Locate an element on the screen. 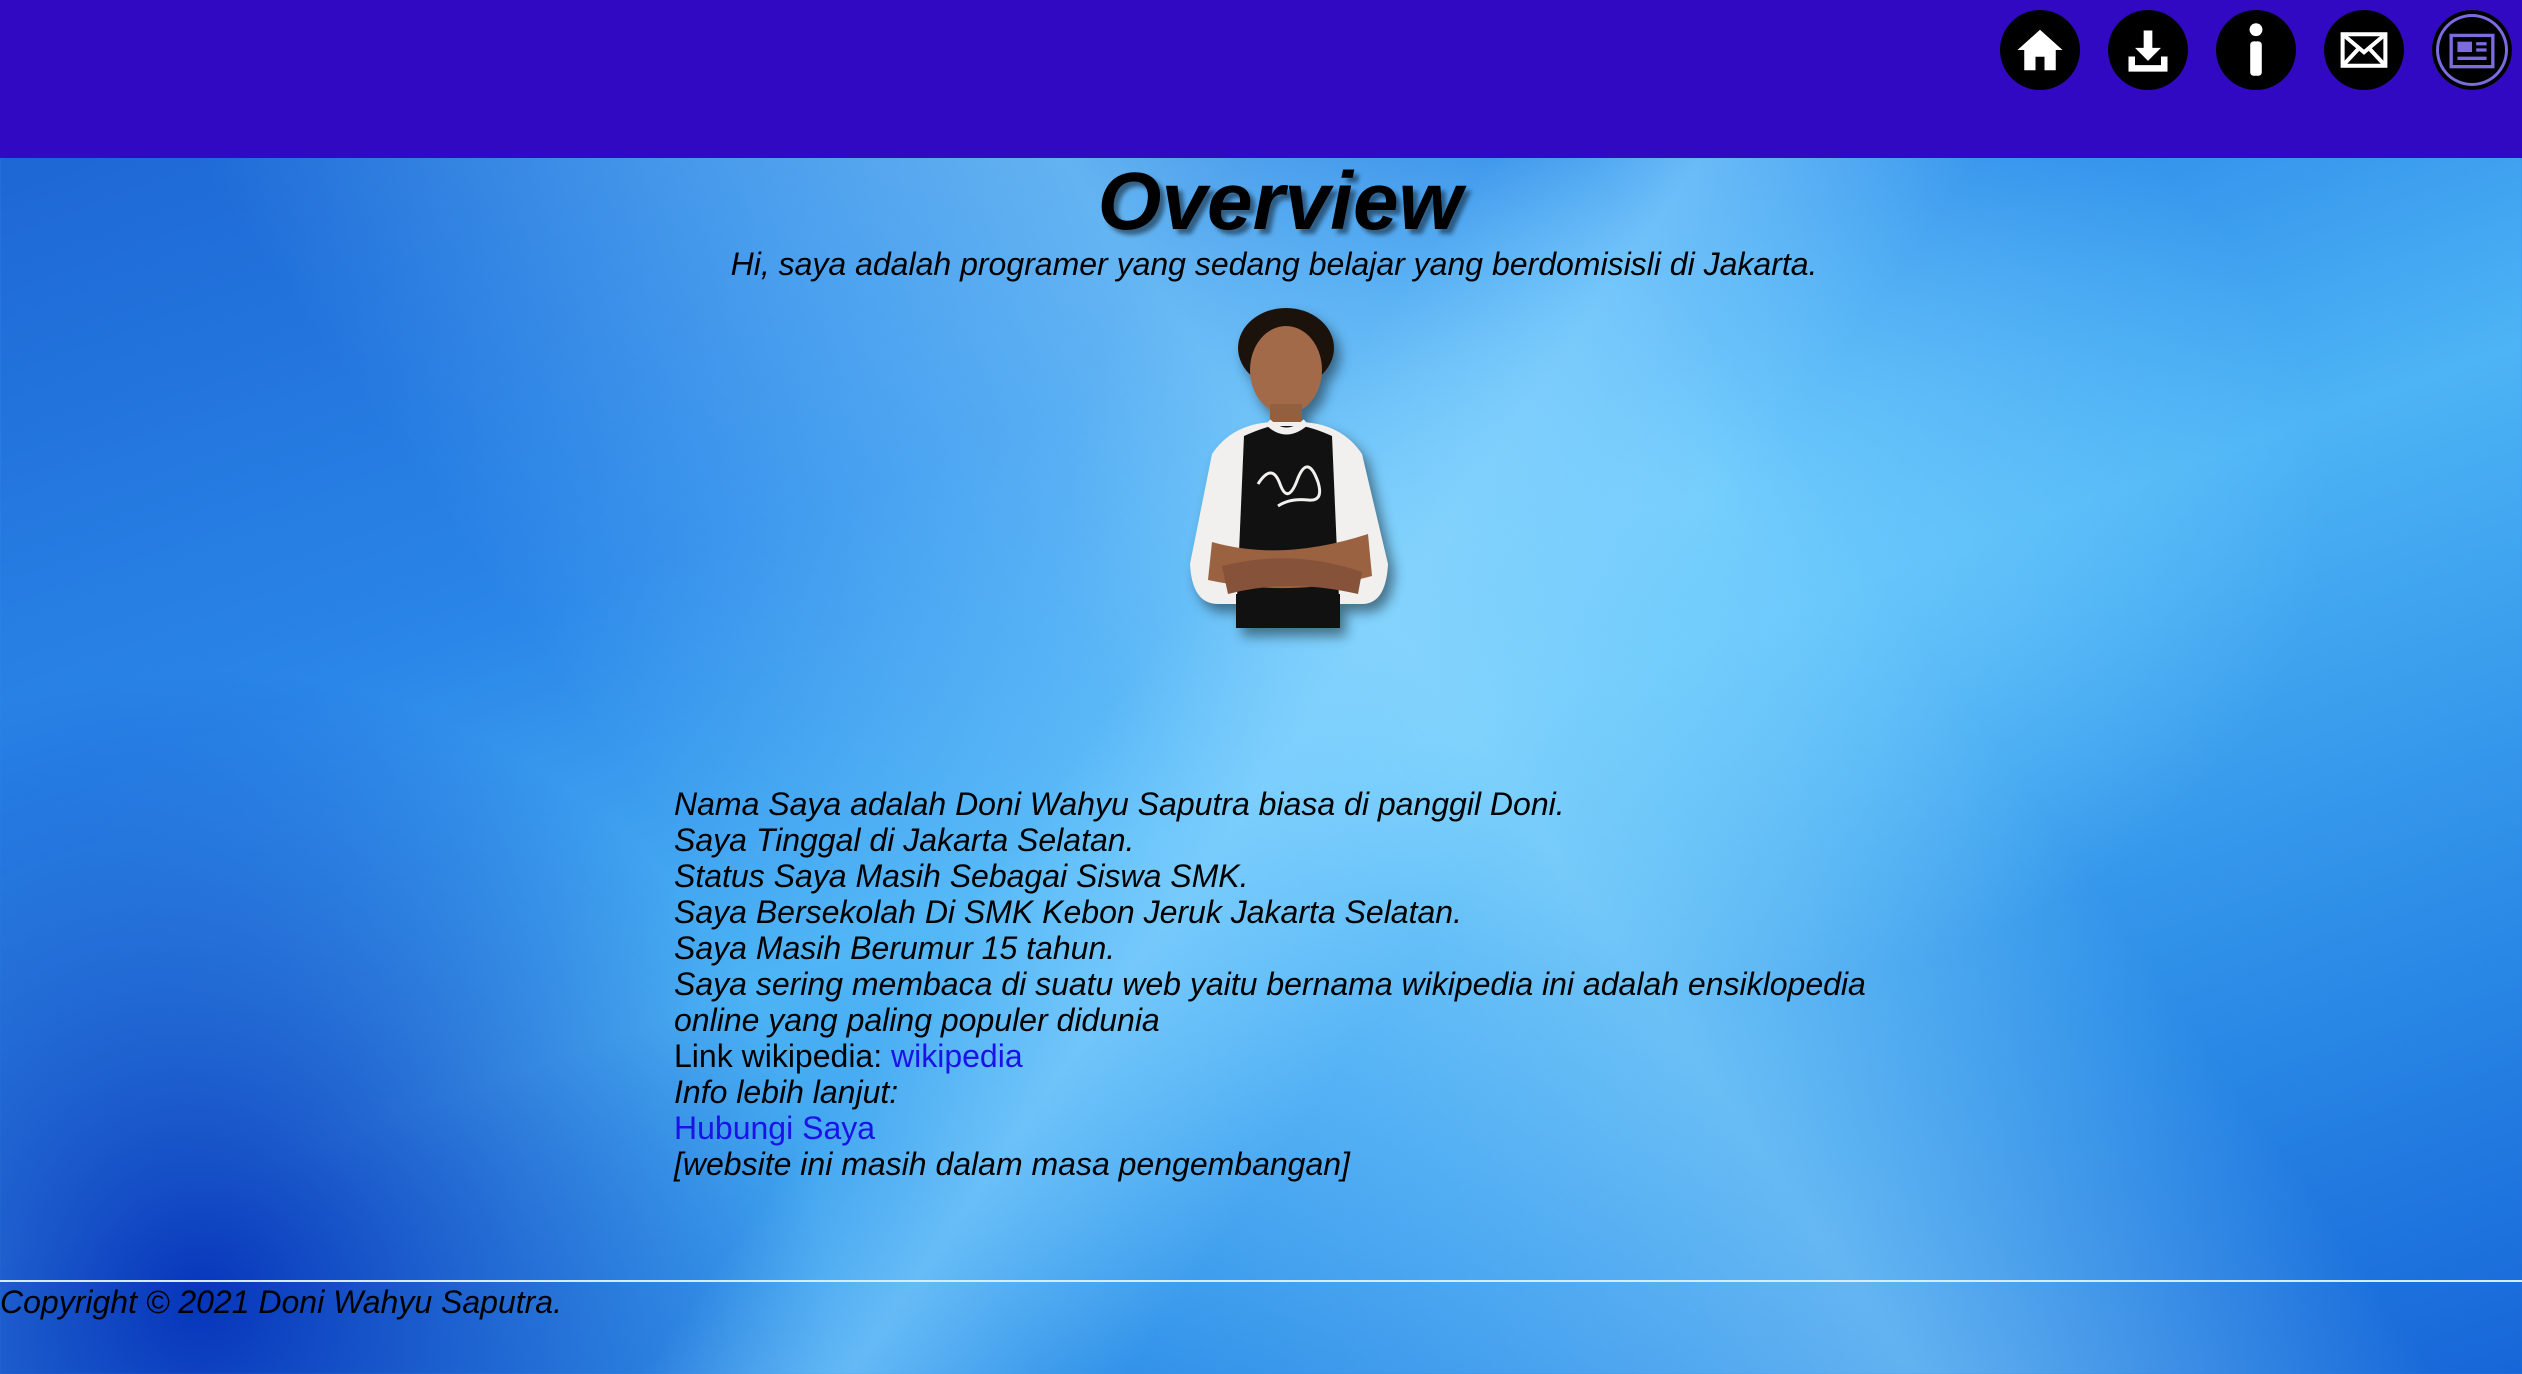 This screenshot has width=2522, height=1374. more-info-label: Info lebih lanjut: is located at coordinates (786, 1092).